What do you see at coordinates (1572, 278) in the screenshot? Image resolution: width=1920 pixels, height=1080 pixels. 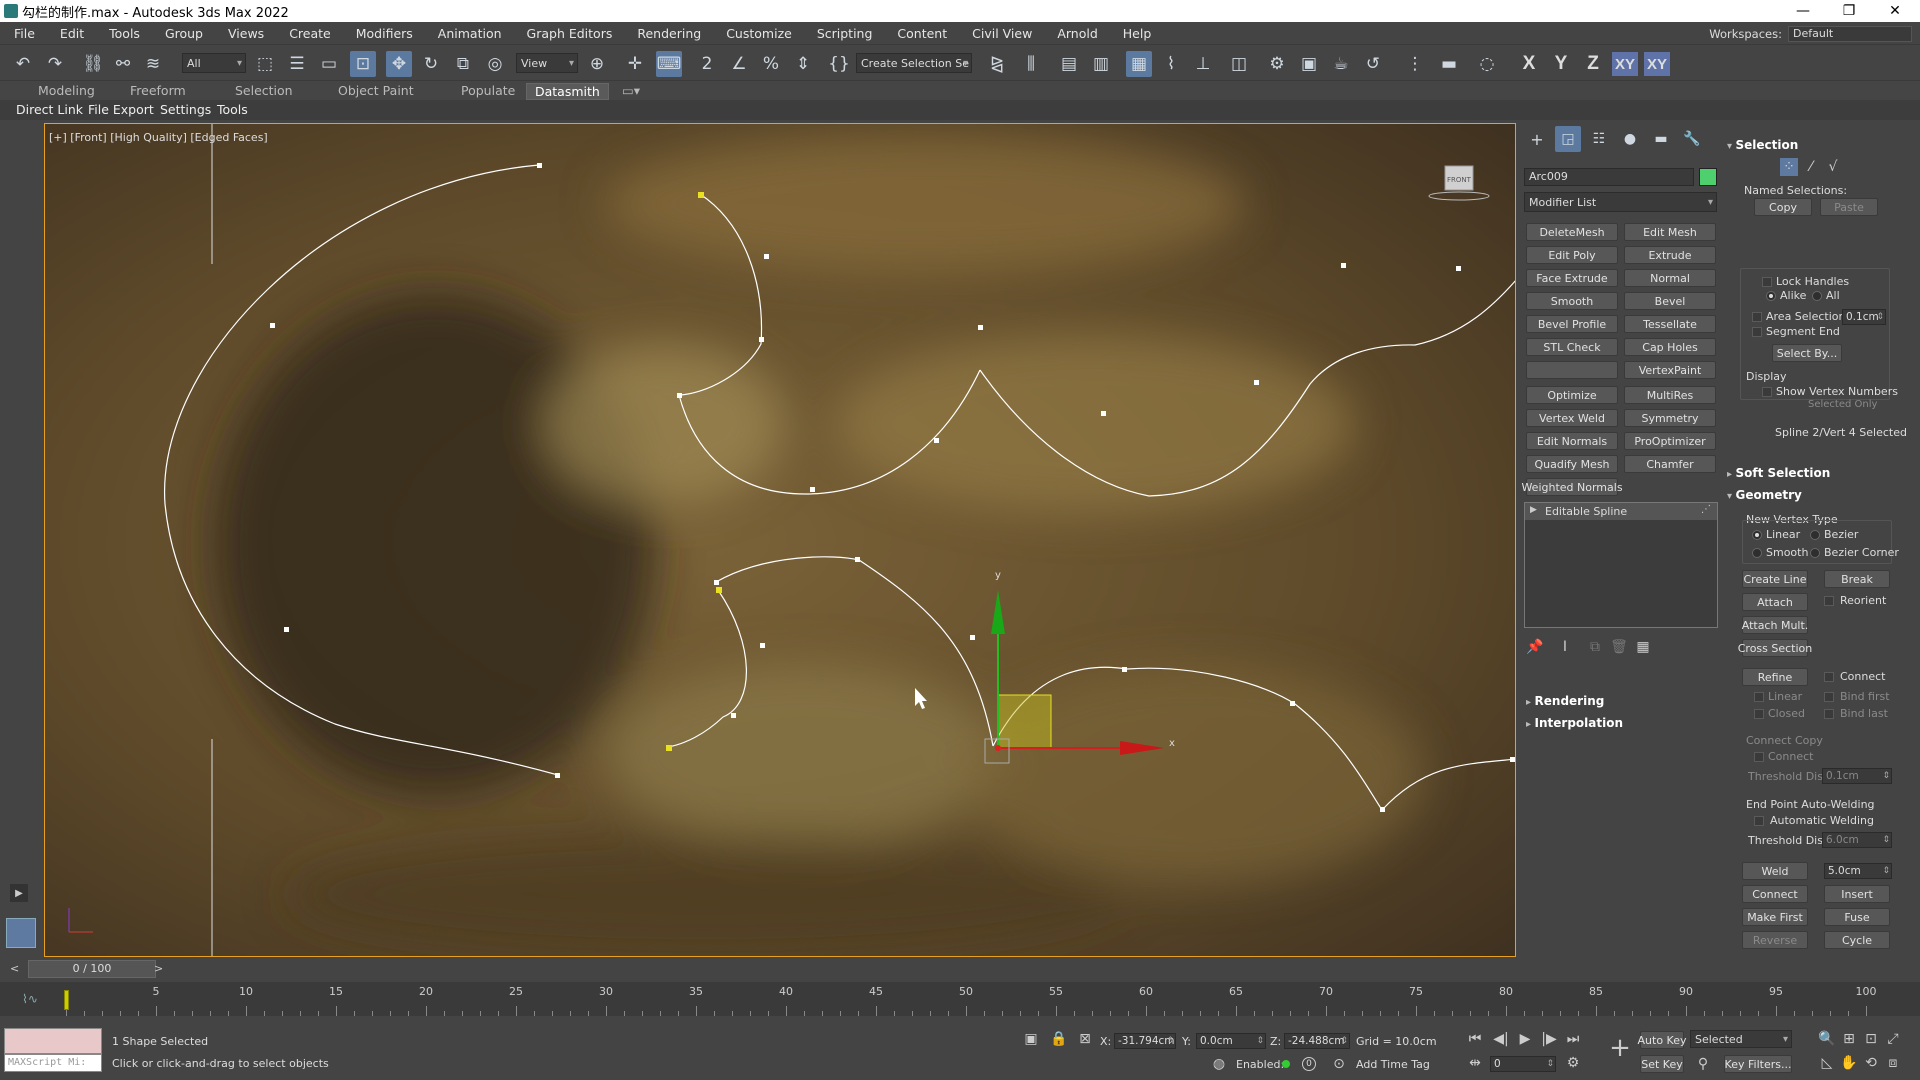 I see `face-extrude-button: Face Extrude` at bounding box center [1572, 278].